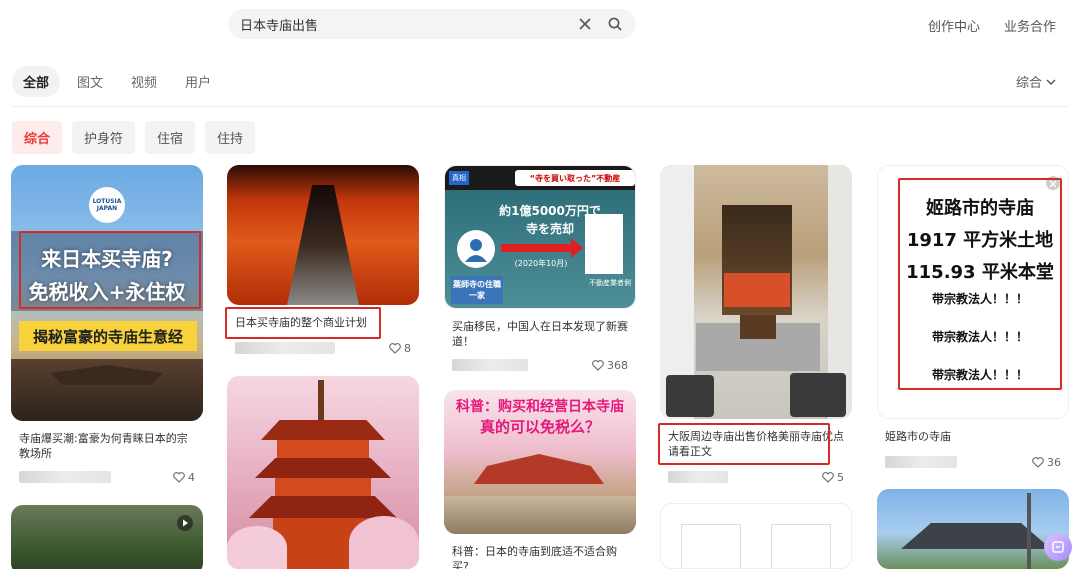 Image resolution: width=1080 pixels, height=569 pixels. I want to click on chevron-down-icon, so click(1051, 82).